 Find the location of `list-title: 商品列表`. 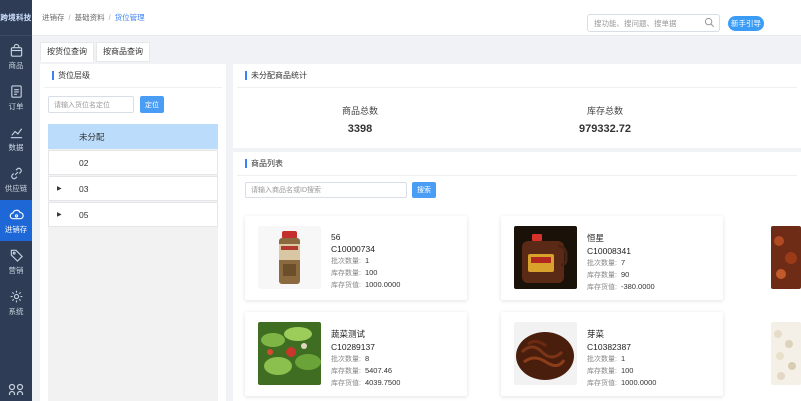

list-title: 商品列表 is located at coordinates (517, 164).